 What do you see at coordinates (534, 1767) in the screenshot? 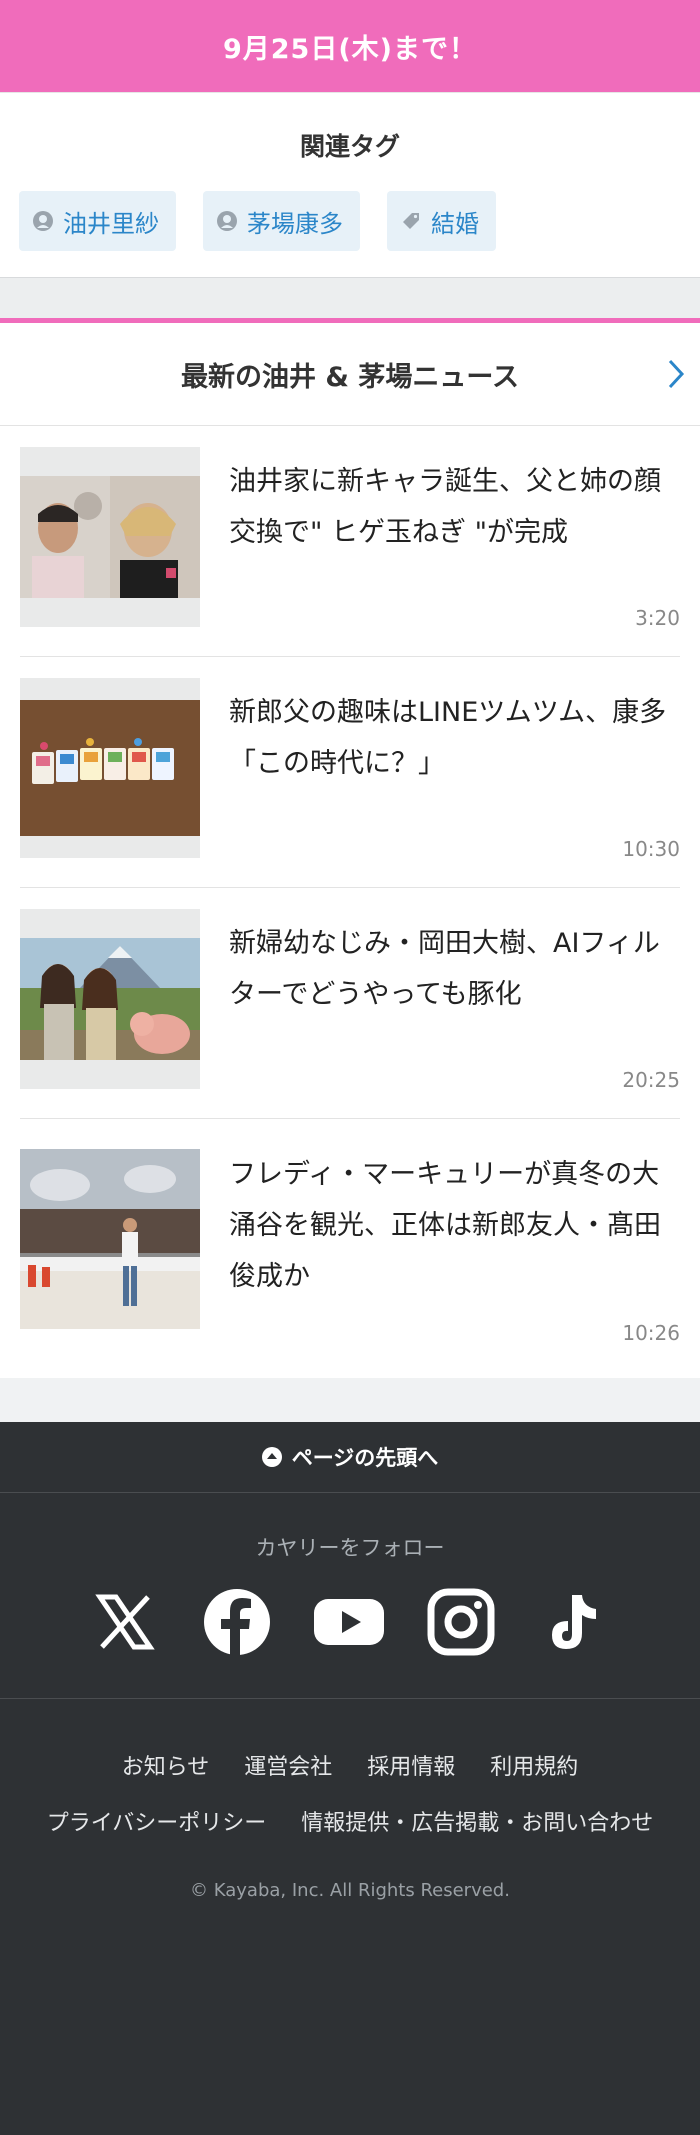
I see `link-terms: 利用規約` at bounding box center [534, 1767].